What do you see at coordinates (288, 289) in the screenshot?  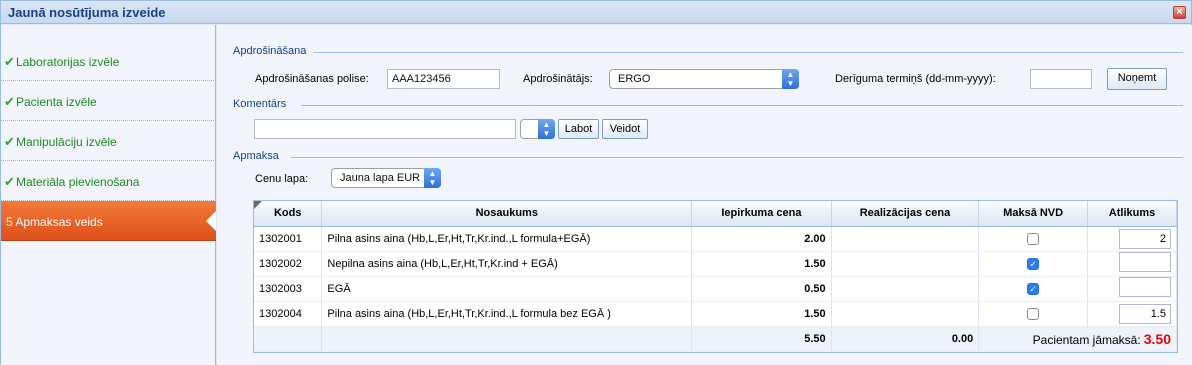 I see `row-code: 1302003` at bounding box center [288, 289].